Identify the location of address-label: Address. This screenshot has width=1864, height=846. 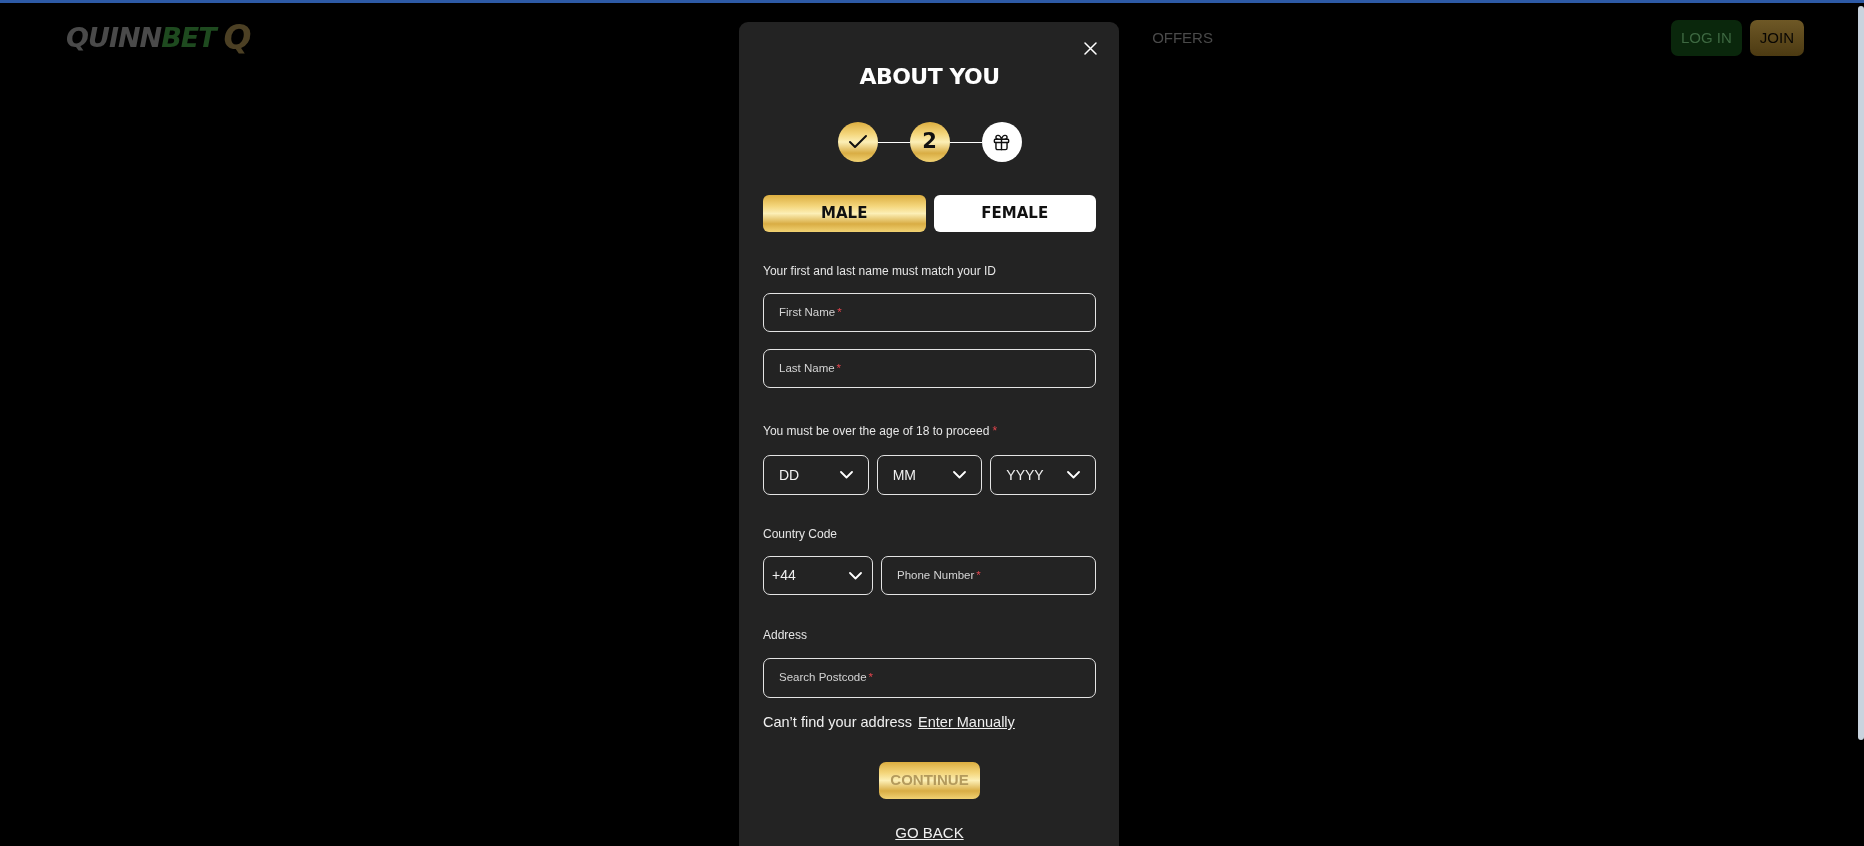
(786, 635).